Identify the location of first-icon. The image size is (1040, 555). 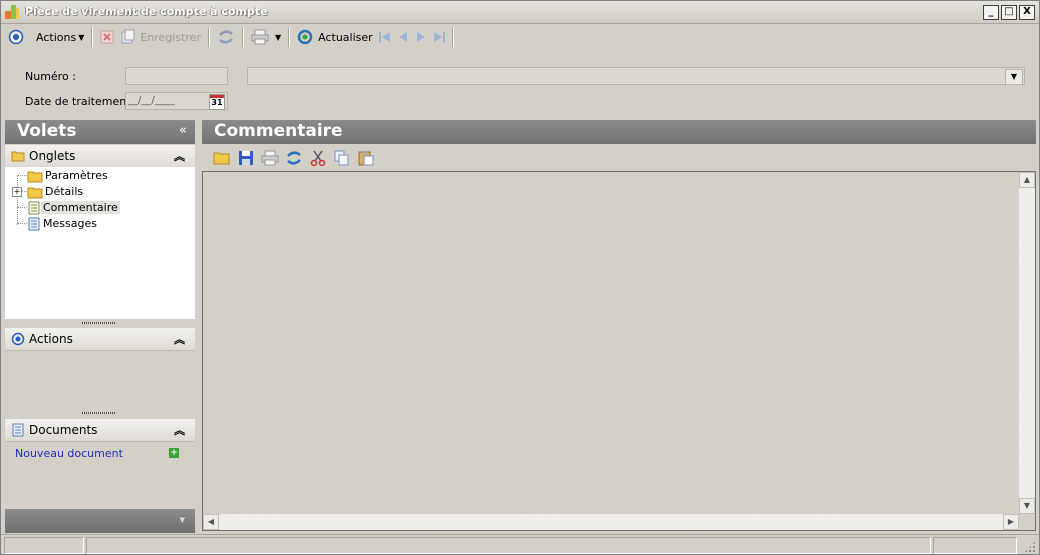
(384, 37).